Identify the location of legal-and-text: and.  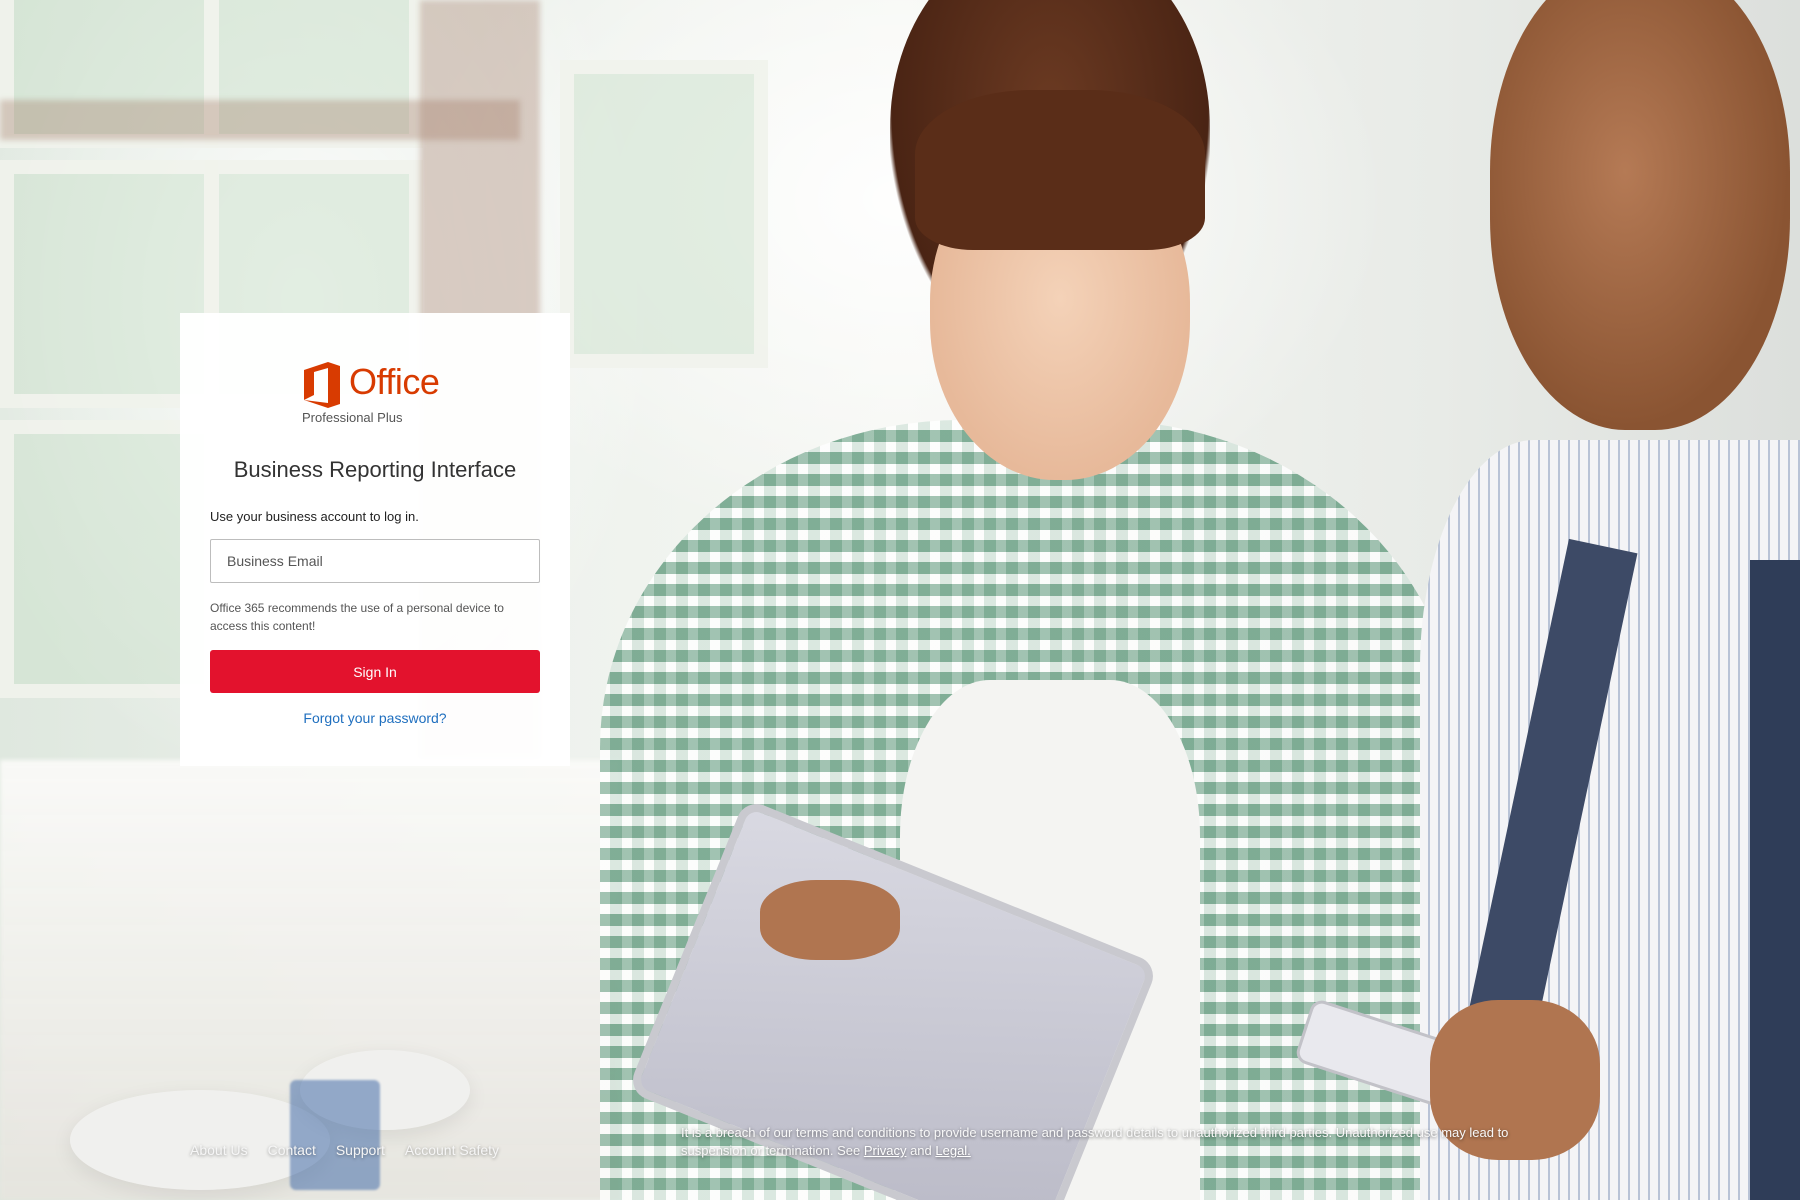
(921, 1150).